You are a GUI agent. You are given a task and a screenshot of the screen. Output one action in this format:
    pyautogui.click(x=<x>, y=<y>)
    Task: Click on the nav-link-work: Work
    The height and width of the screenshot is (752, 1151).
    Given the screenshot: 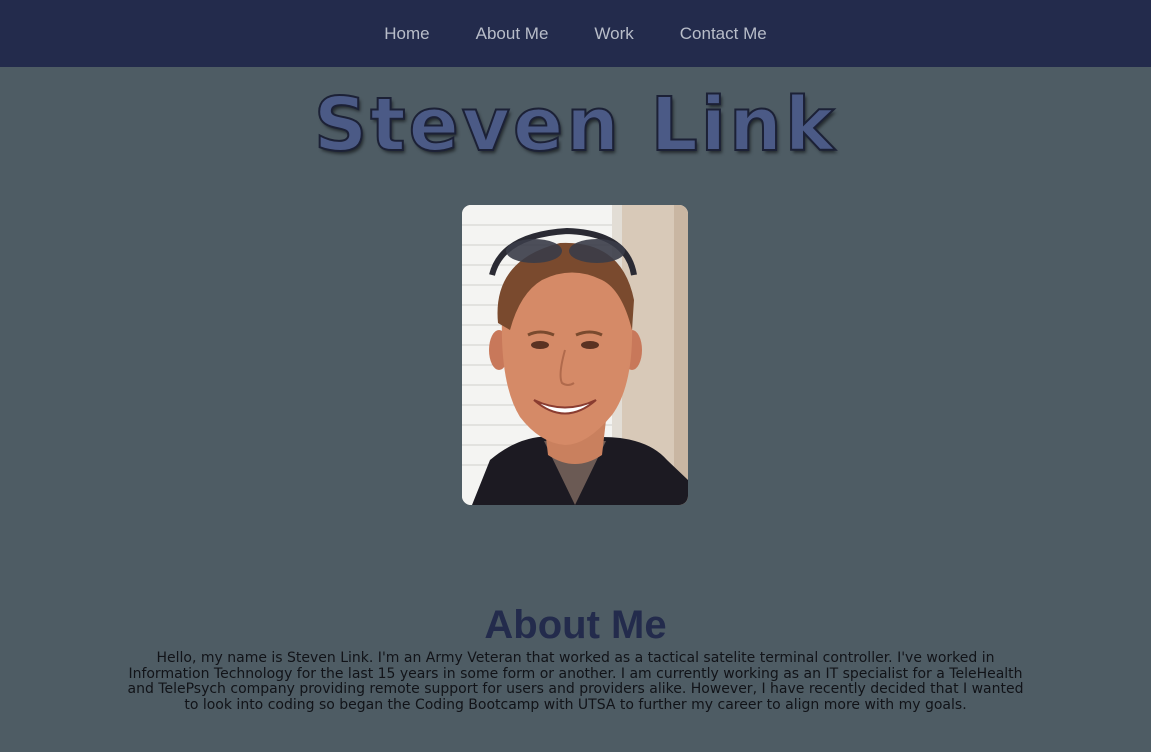 What is the action you would take?
    pyautogui.click(x=613, y=33)
    